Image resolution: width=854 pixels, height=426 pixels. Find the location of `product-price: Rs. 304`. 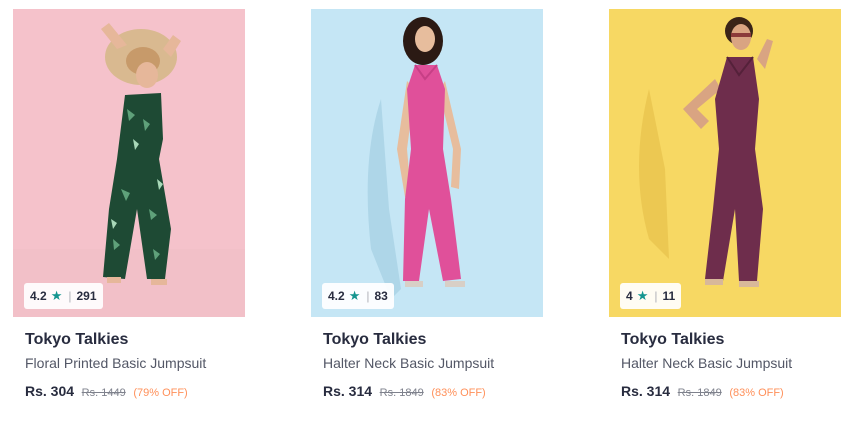

product-price: Rs. 304 is located at coordinates (50, 391).